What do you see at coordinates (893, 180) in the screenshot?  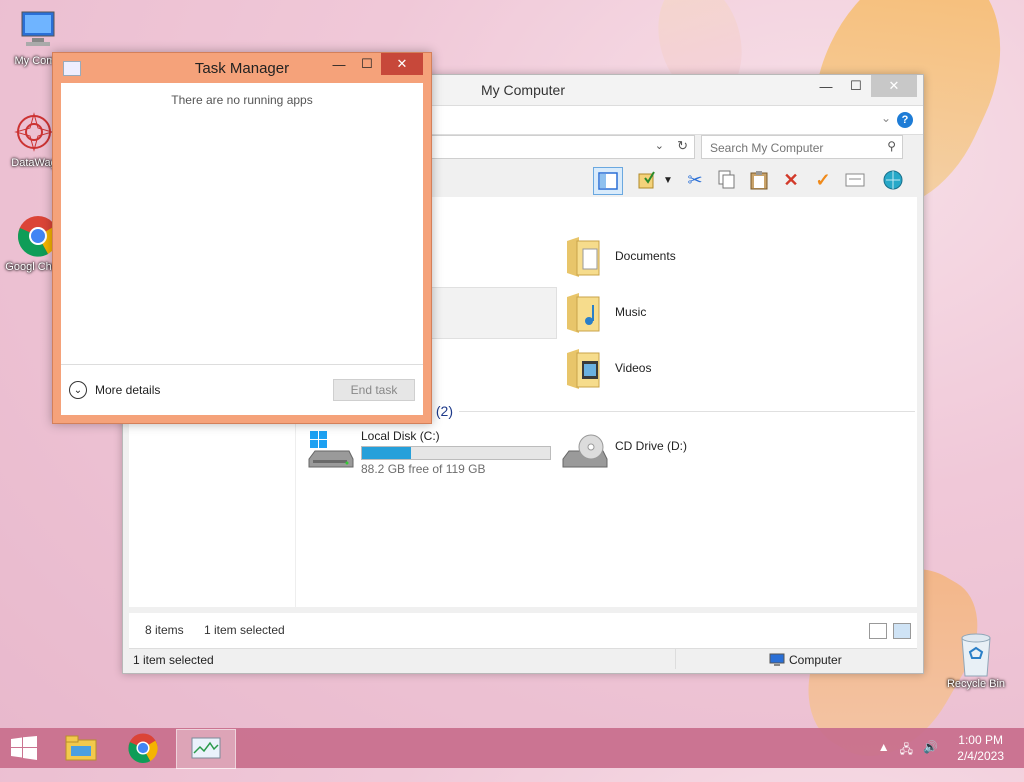 I see `globe-icon` at bounding box center [893, 180].